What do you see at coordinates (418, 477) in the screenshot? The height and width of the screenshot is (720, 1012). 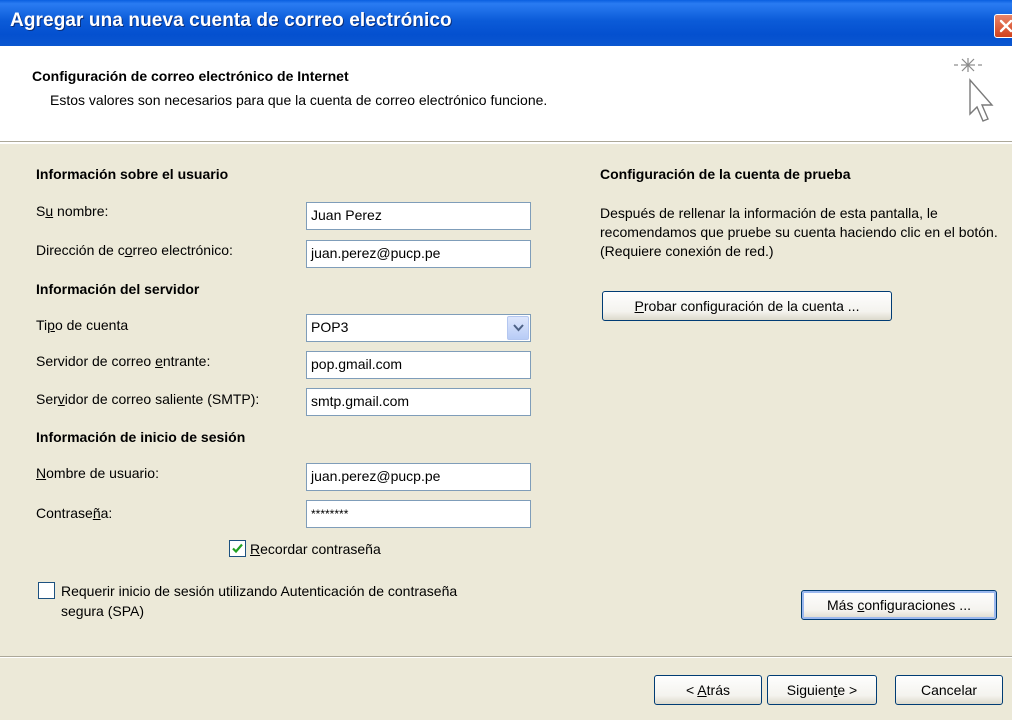 I see `username-field: juan.perez@pucp.pe` at bounding box center [418, 477].